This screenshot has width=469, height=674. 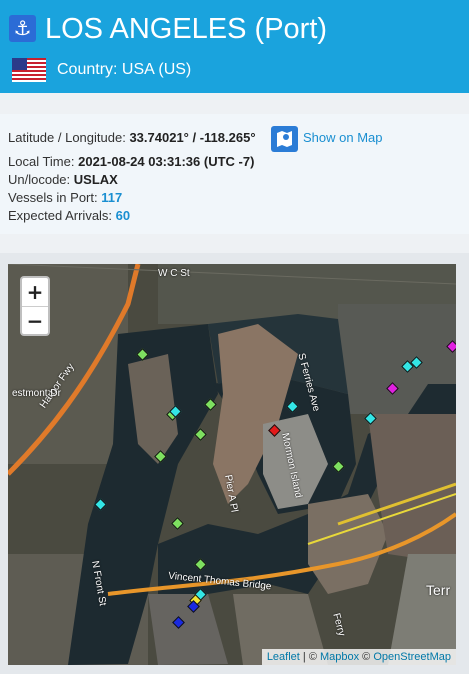 I want to click on unlocode-row: Un/locode: USLAX, so click(x=63, y=180).